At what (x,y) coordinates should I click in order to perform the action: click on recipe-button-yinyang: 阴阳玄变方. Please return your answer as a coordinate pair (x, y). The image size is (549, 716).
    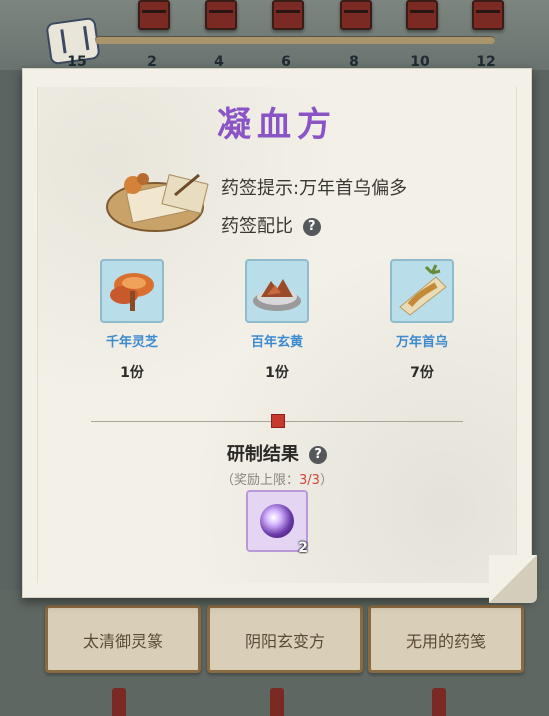
    Looking at the image, I should click on (285, 639).